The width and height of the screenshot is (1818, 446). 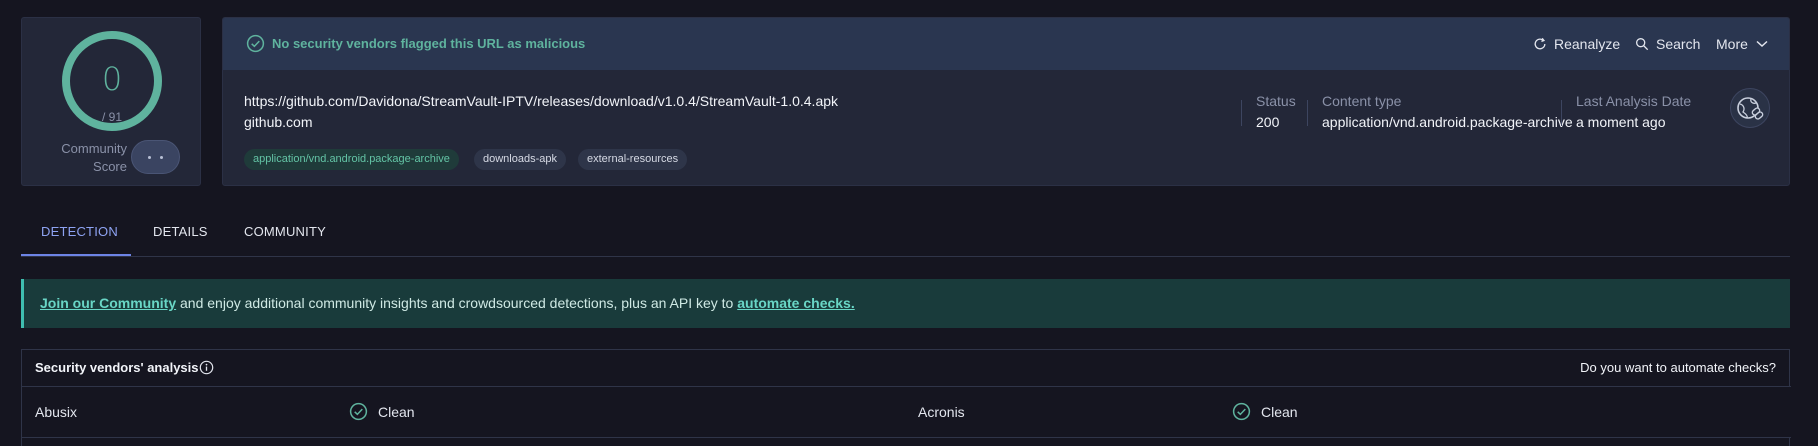 What do you see at coordinates (56, 412) in the screenshot?
I see `vendor-name: Abusix` at bounding box center [56, 412].